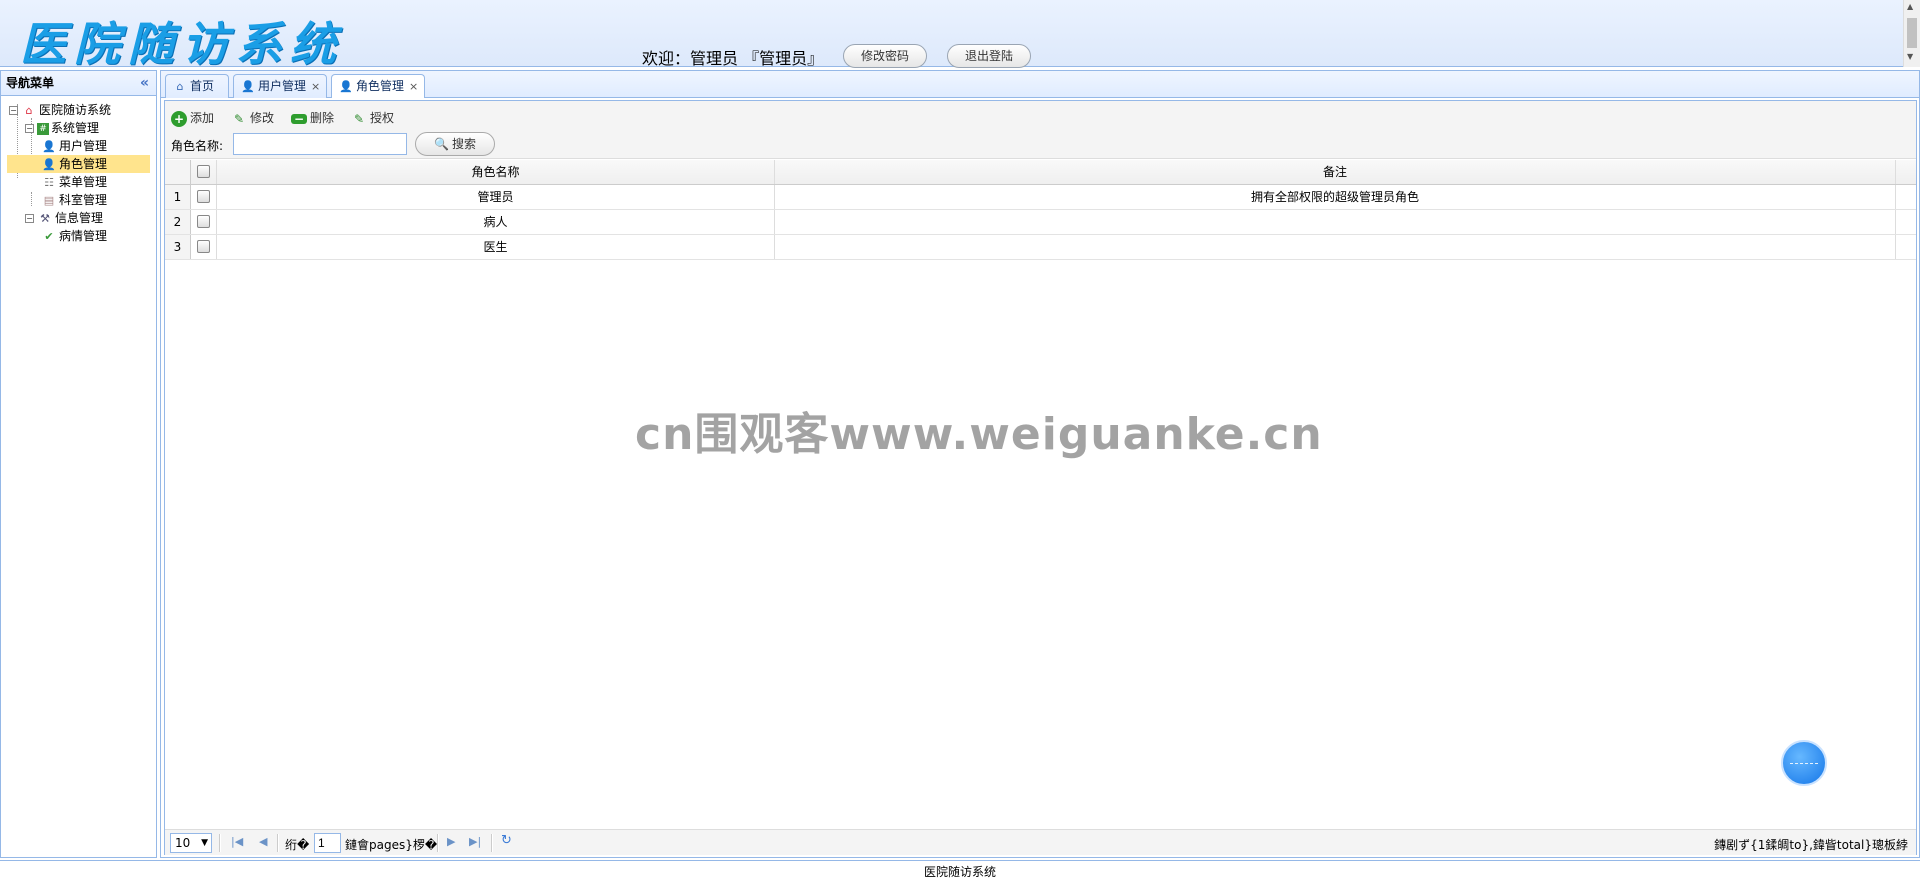  What do you see at coordinates (83, 200) in the screenshot?
I see `tree-item-label: 科室管理` at bounding box center [83, 200].